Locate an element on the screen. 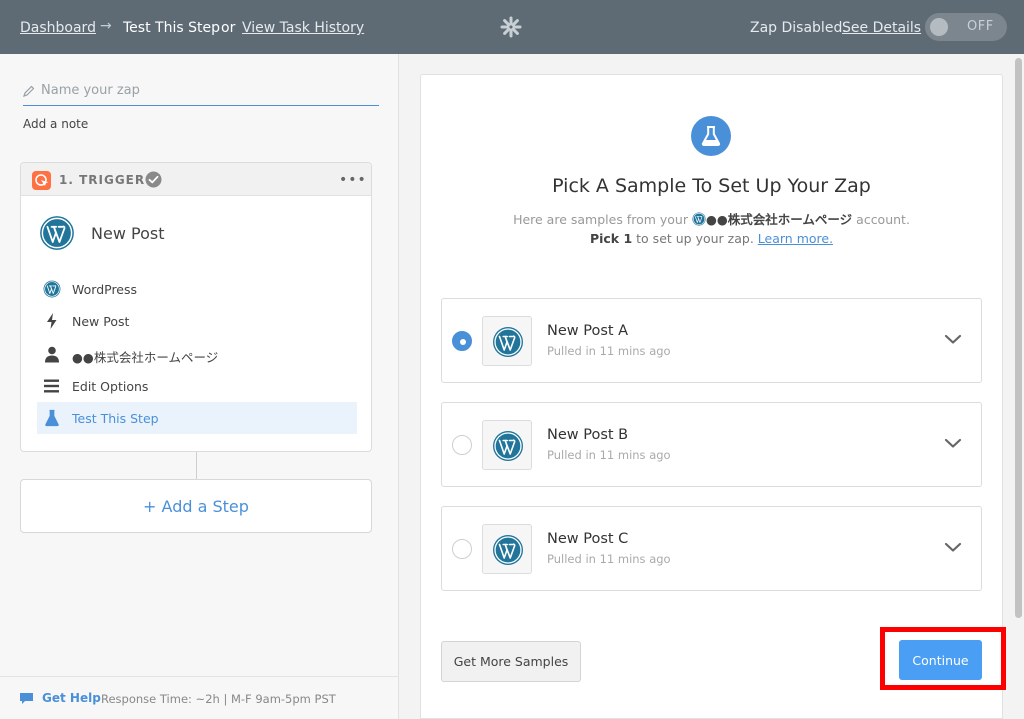  trigger-row-label: Test This Step is located at coordinates (115, 418).